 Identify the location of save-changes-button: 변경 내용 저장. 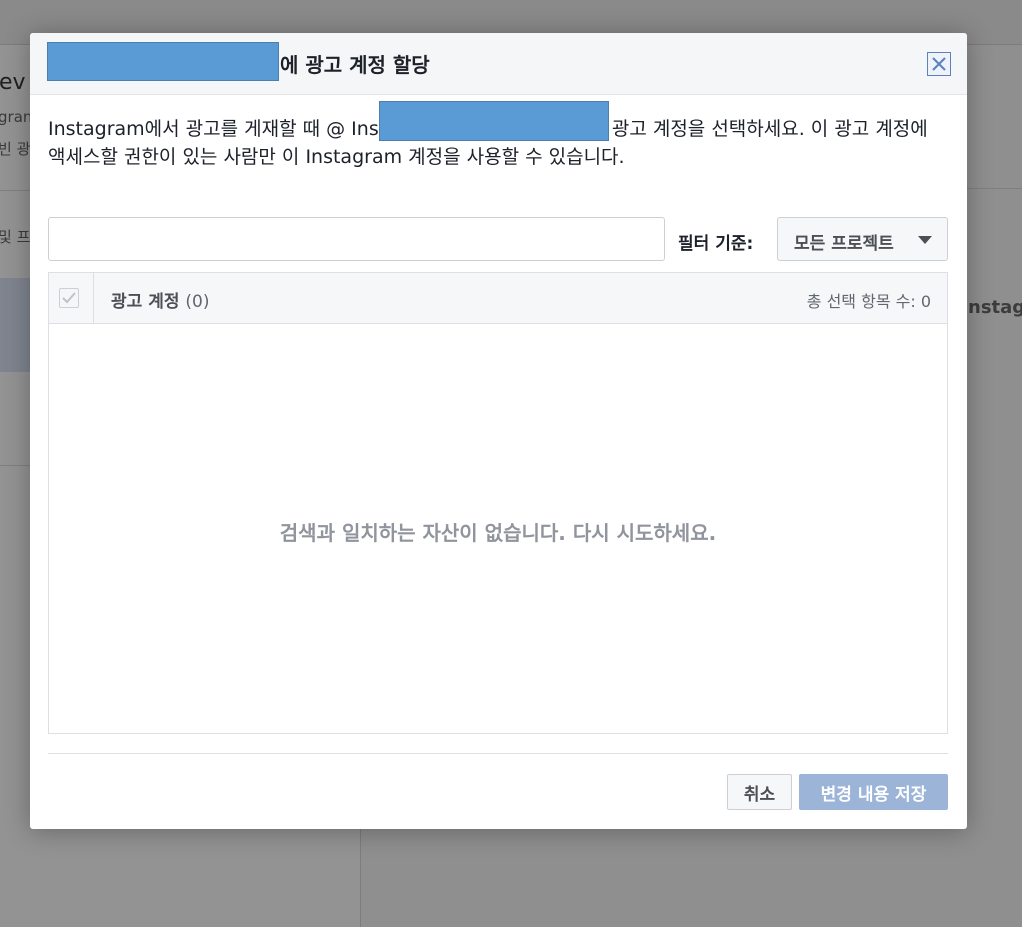
(873, 792).